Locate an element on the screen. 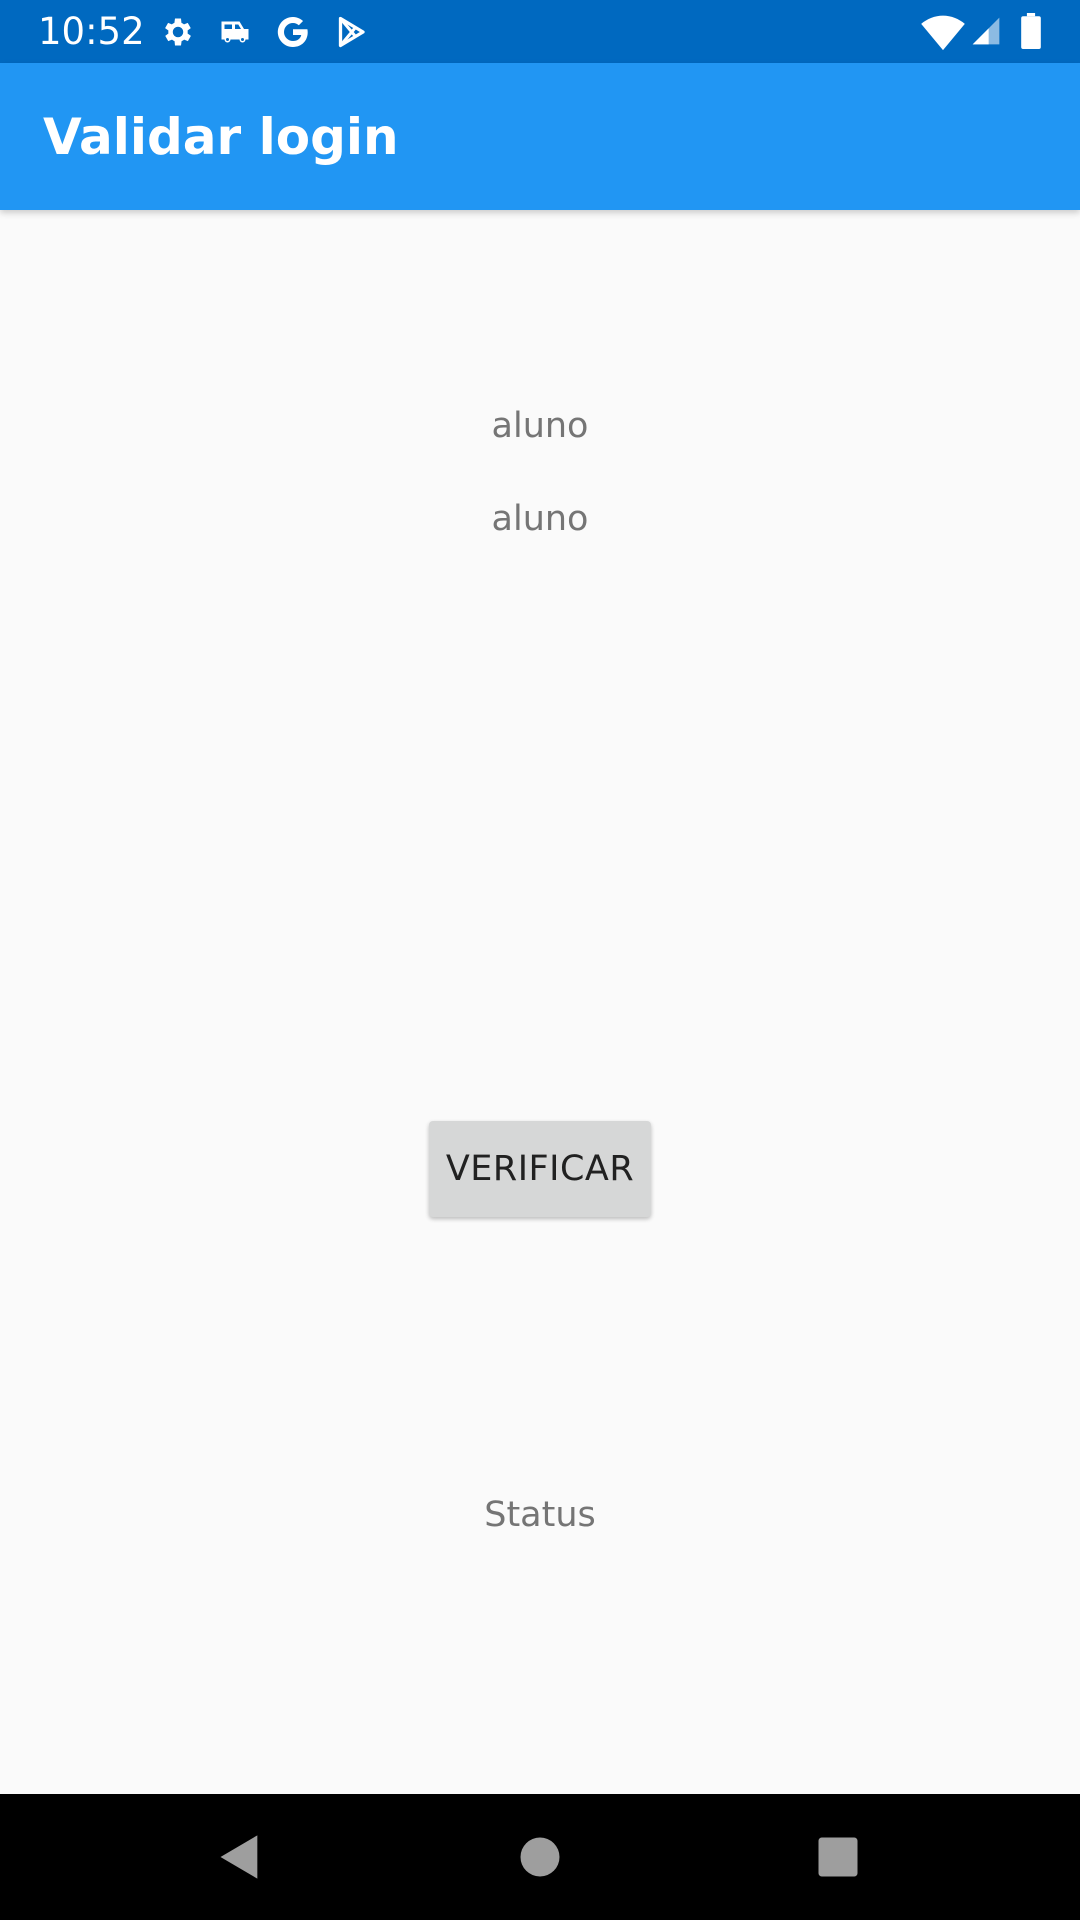 The image size is (1080, 1920). recents-icon is located at coordinates (838, 1857).